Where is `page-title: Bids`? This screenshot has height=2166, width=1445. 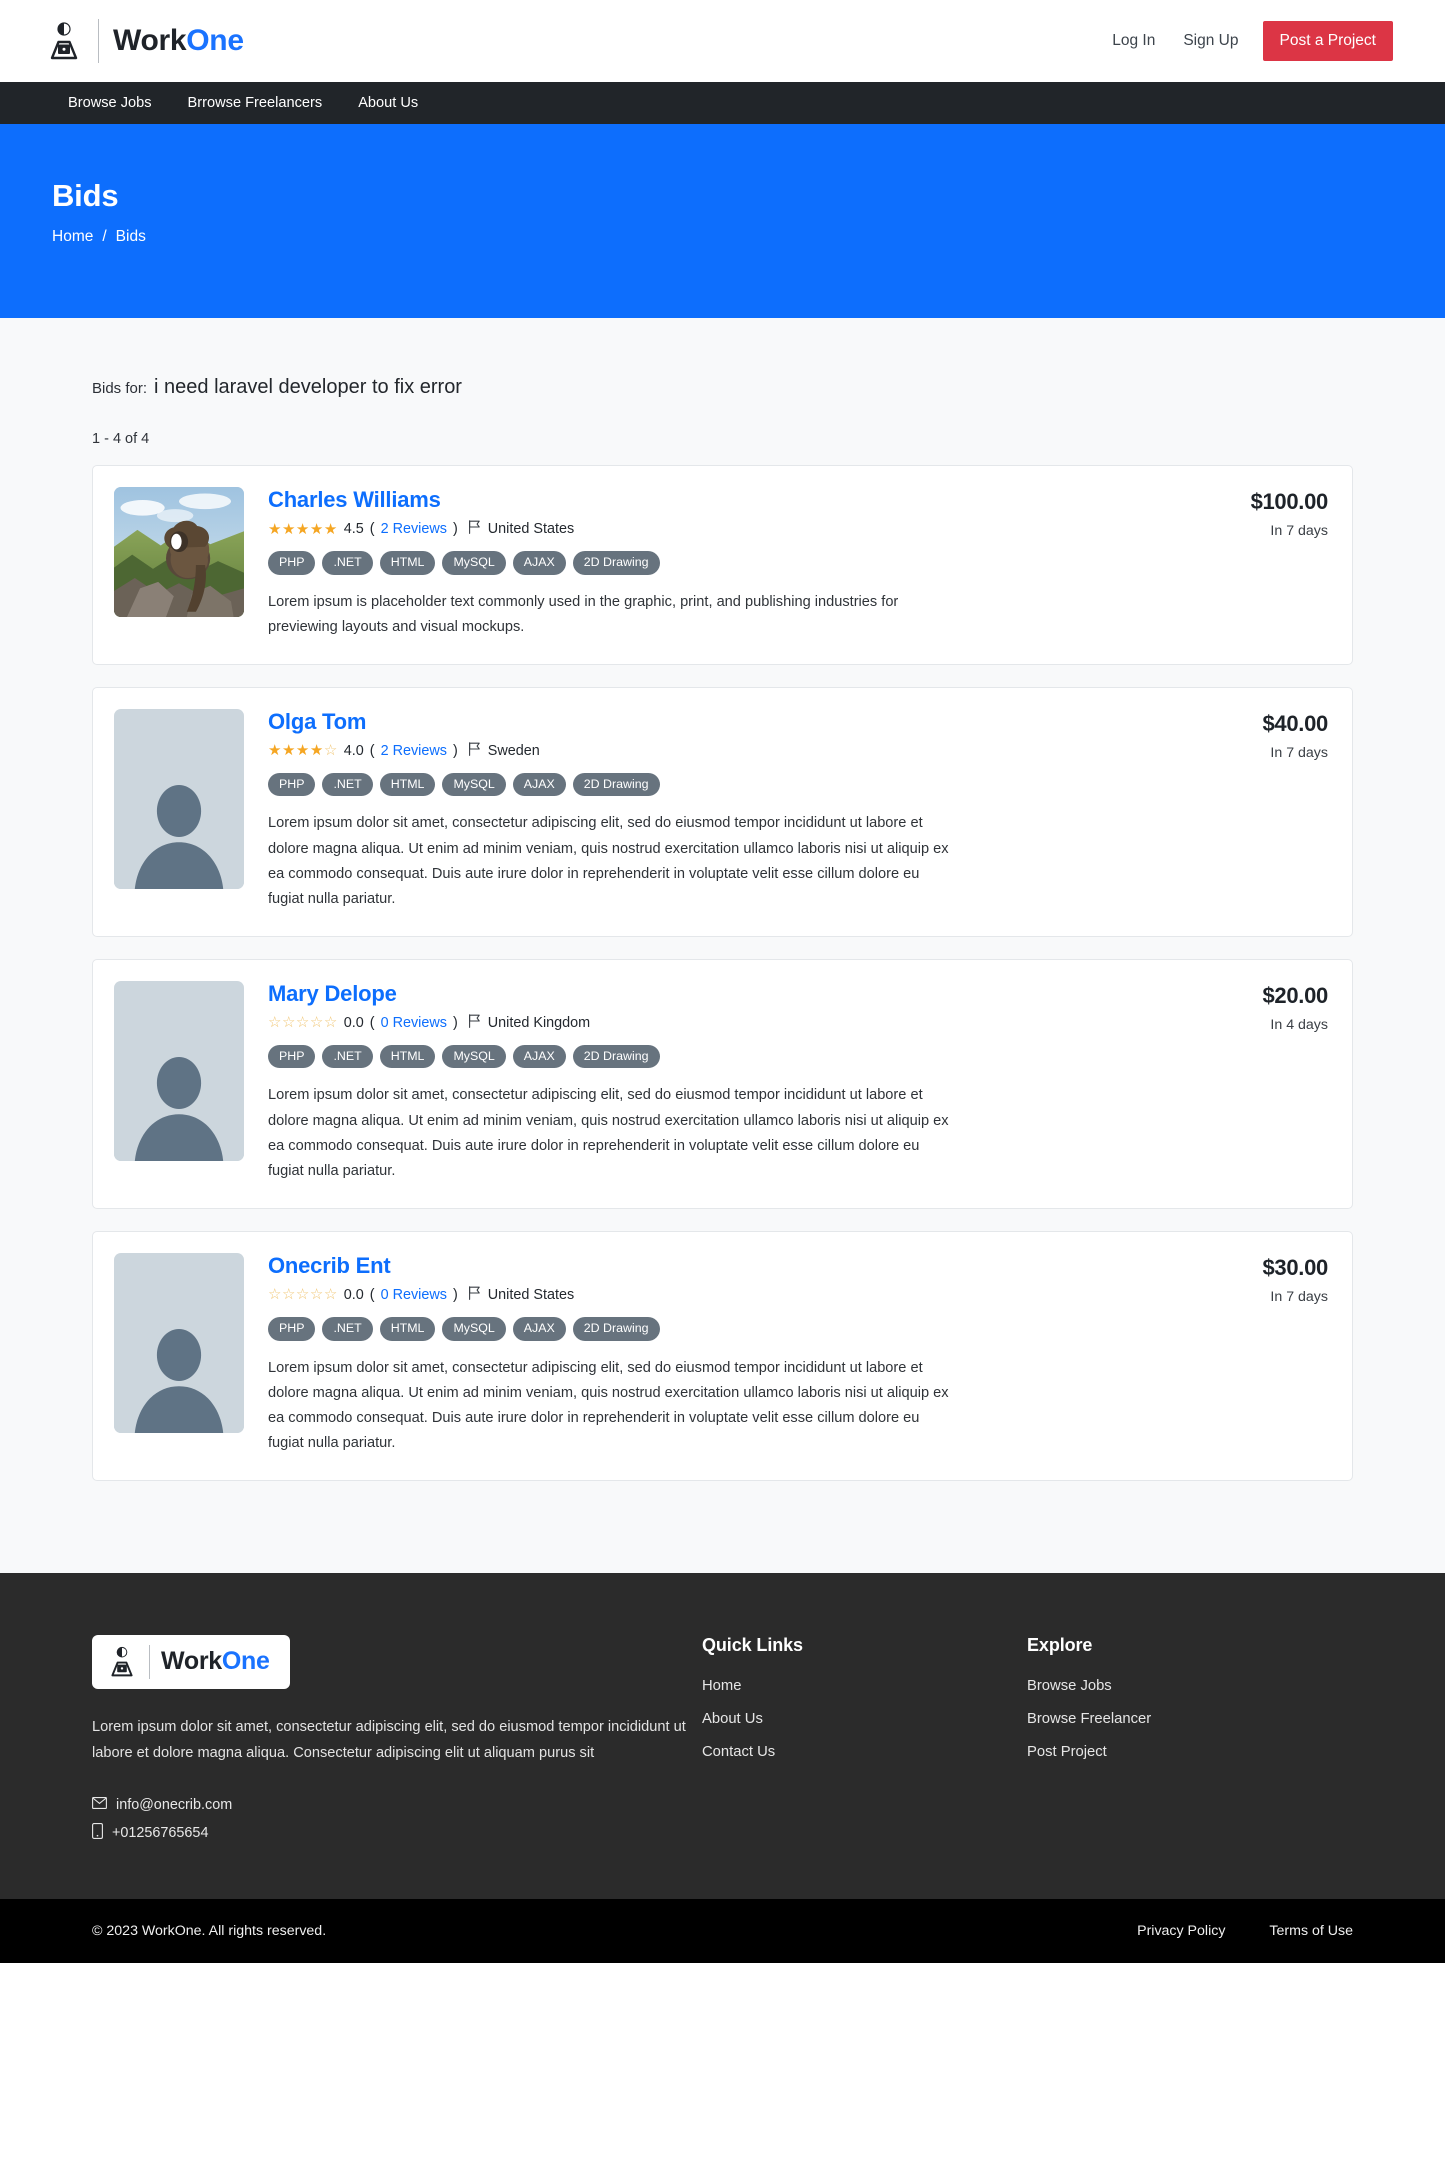
page-title: Bids is located at coordinates (85, 195).